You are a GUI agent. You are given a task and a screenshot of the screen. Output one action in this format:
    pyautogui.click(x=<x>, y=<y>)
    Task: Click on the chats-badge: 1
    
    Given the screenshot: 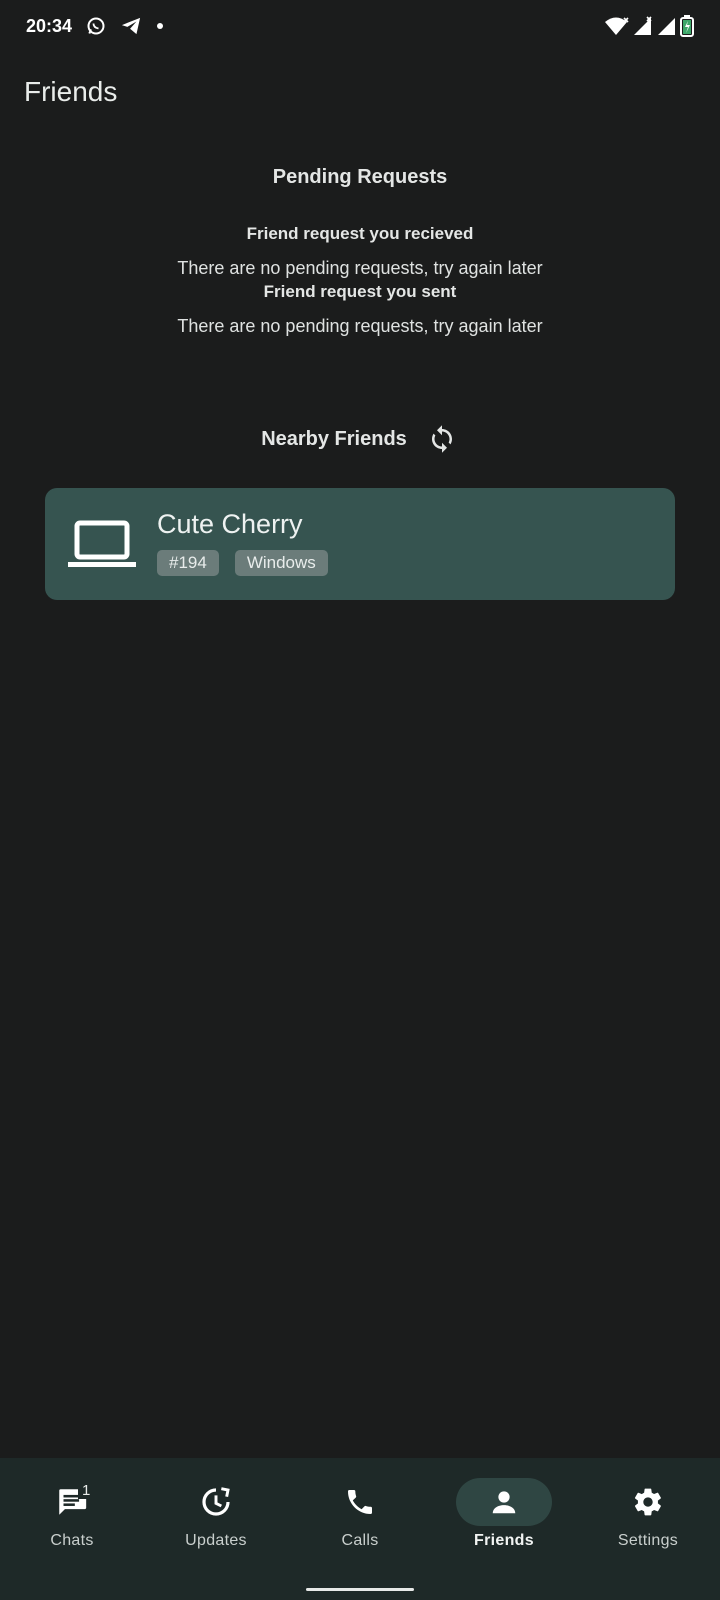 What is the action you would take?
    pyautogui.click(x=86, y=1490)
    